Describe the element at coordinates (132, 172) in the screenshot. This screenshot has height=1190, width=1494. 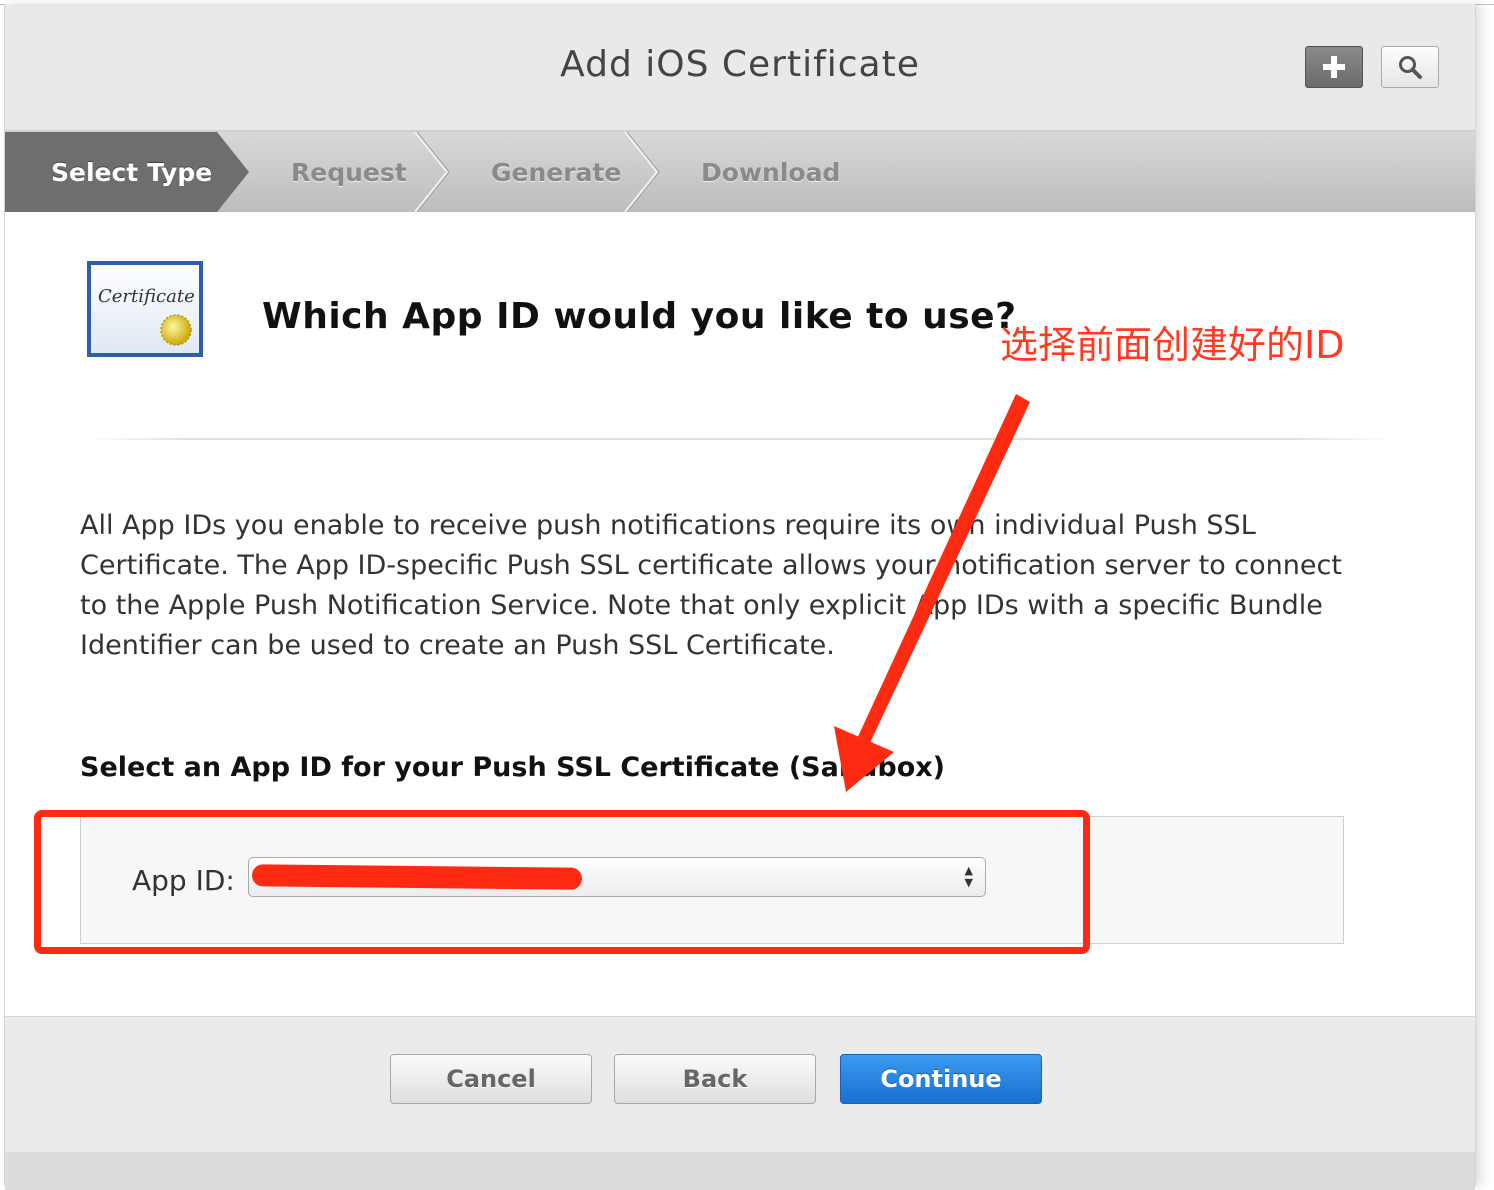
I see `step-select-type: Select Type` at that location.